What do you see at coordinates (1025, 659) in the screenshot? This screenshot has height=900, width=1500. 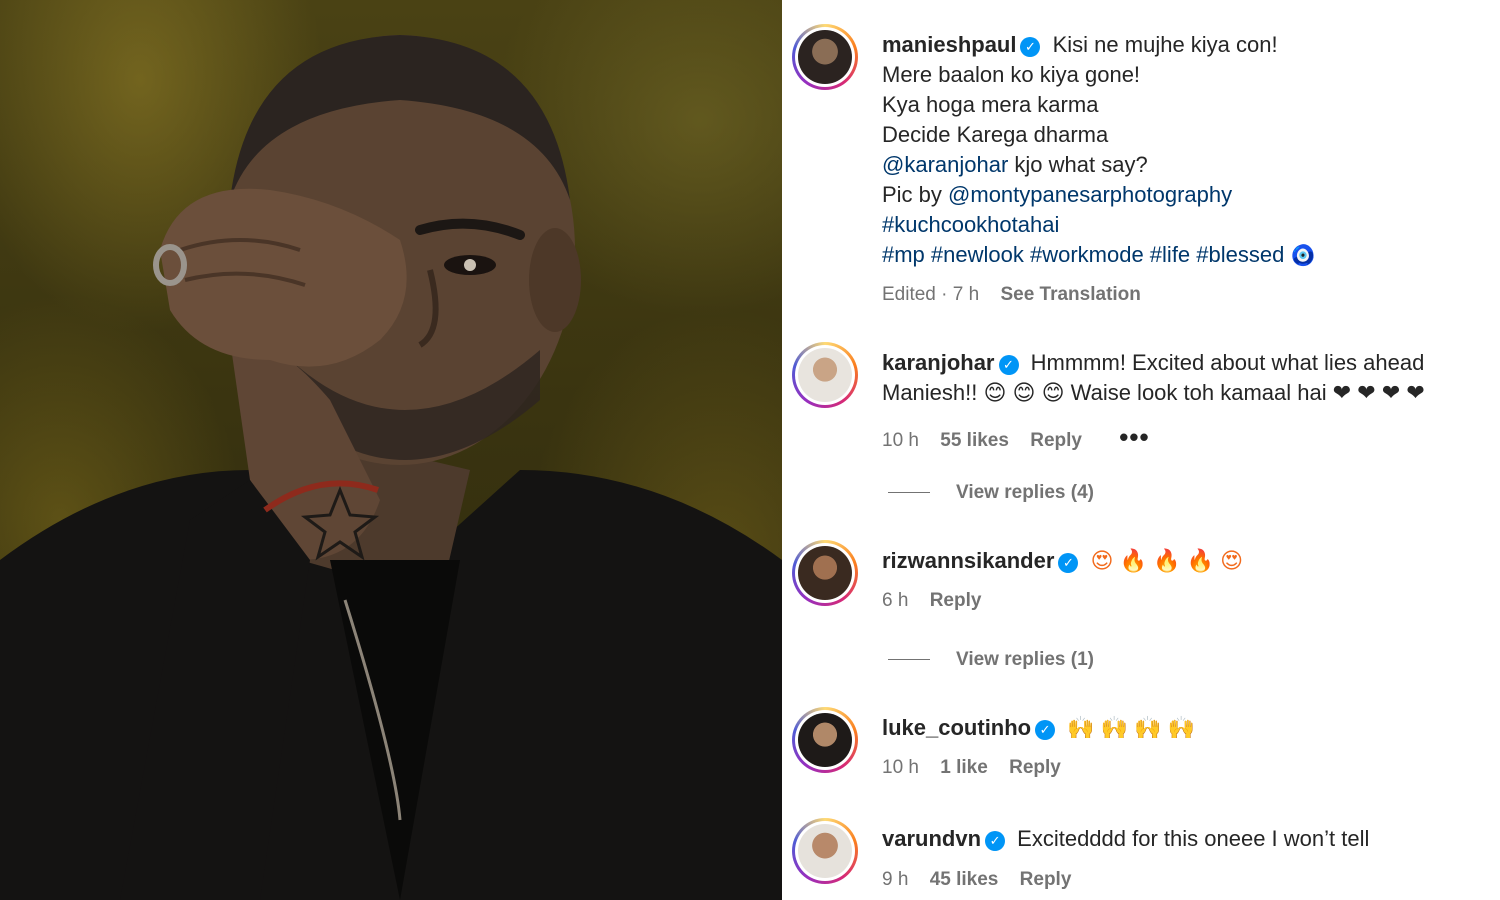 I see `view-replies-label: View replies (1)` at bounding box center [1025, 659].